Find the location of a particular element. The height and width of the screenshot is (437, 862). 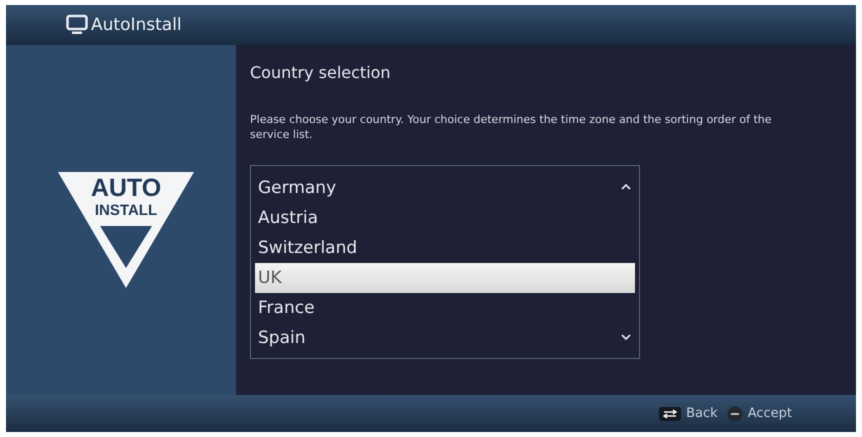

swap-arrows-icon is located at coordinates (670, 413).